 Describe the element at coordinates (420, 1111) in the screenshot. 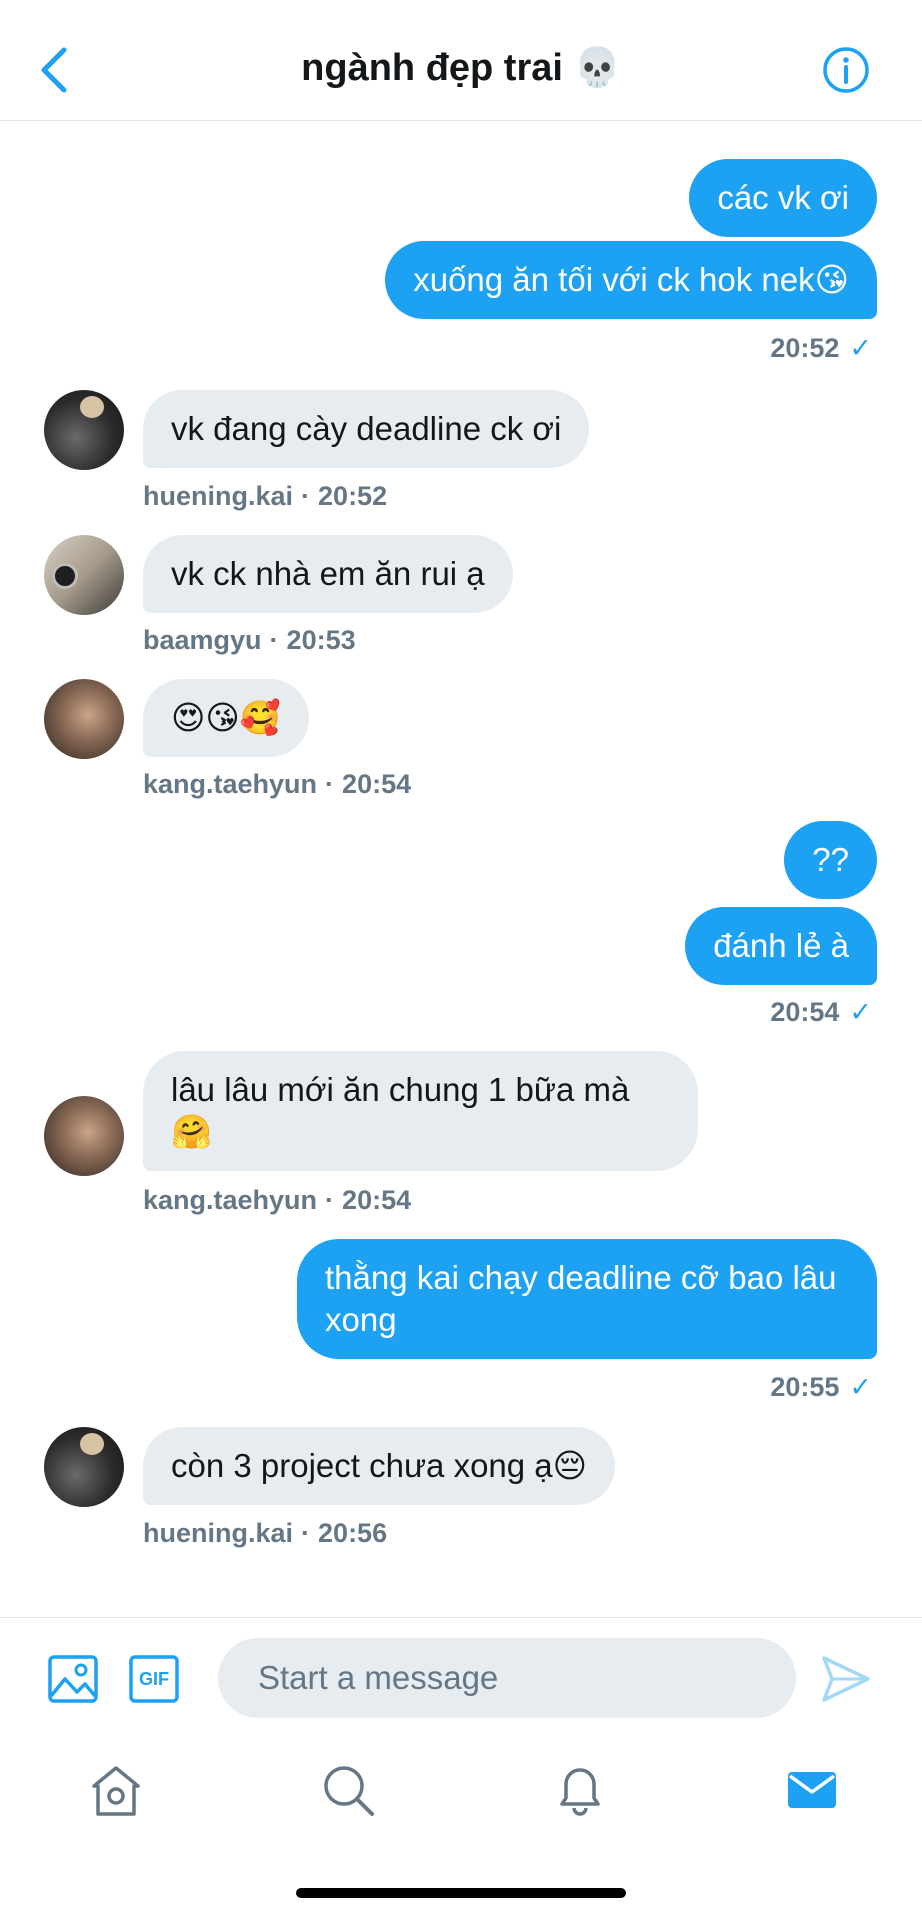

I see `incoming-message: lâu lâu mới ăn chung 1 bữa mà 🤗` at that location.